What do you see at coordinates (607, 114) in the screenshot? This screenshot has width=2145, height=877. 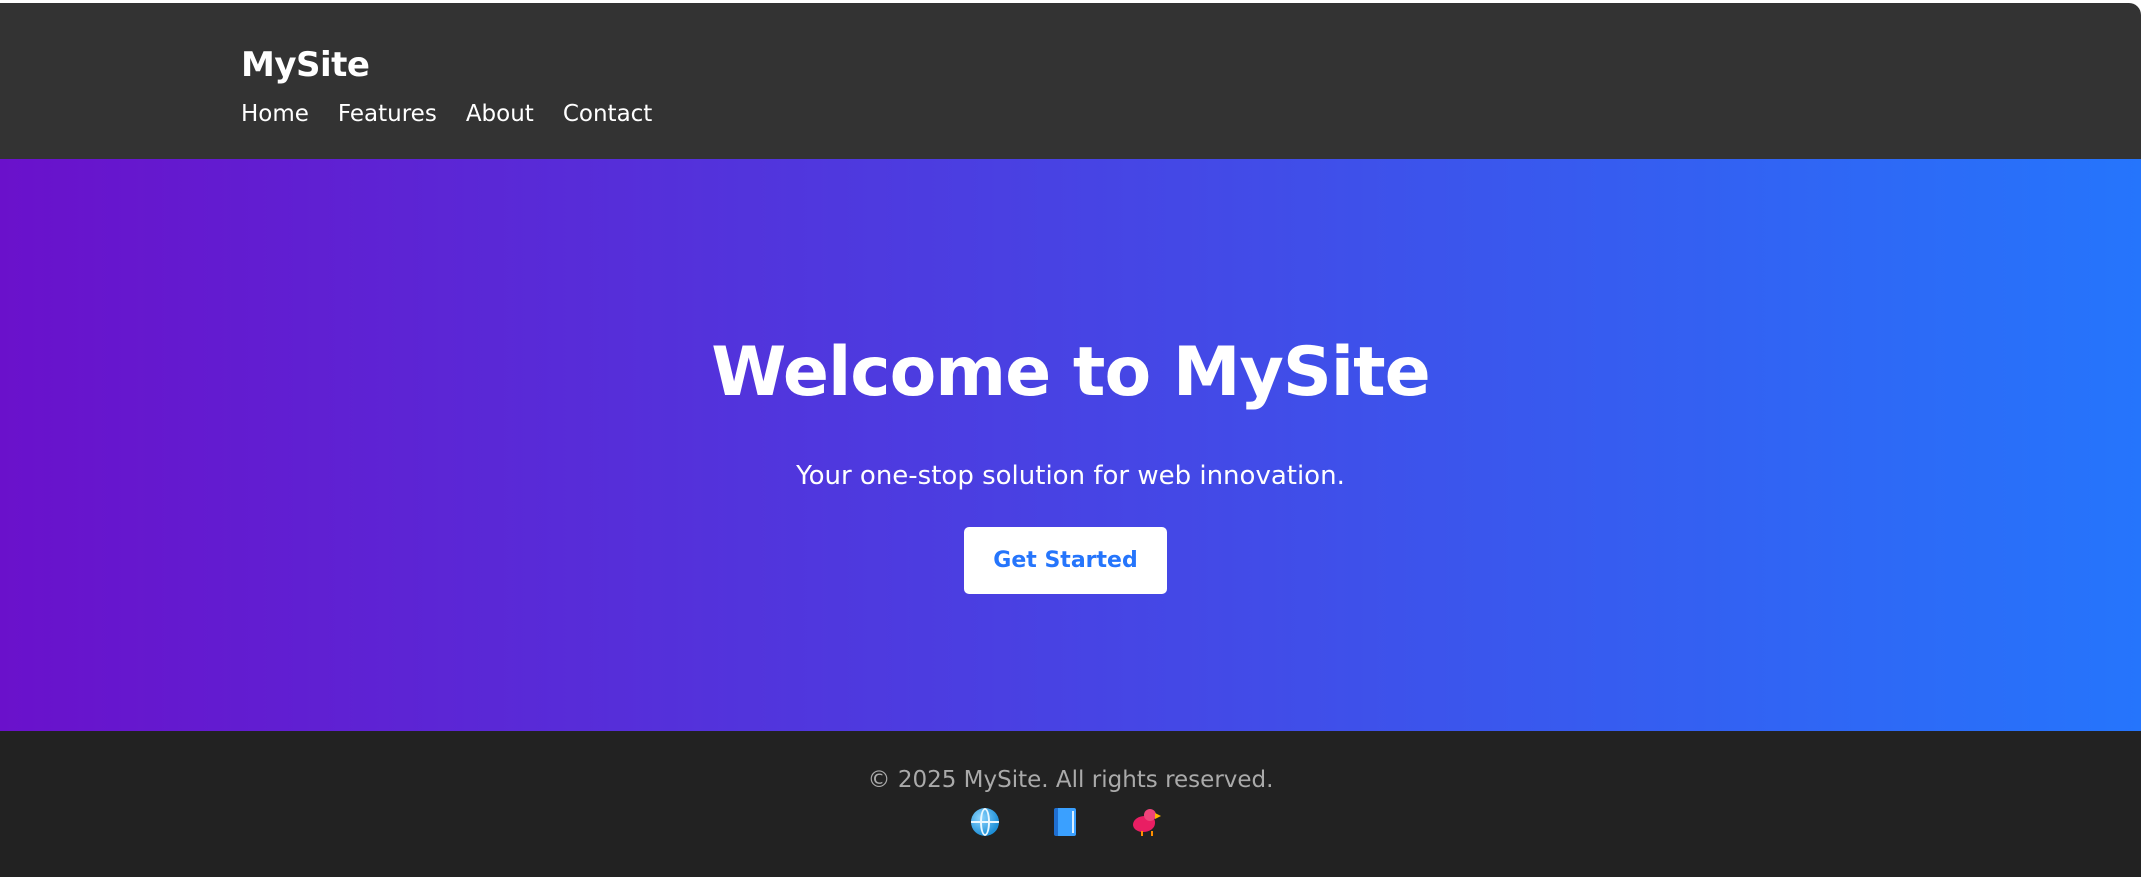 I see `nav-link-contact: Contact` at bounding box center [607, 114].